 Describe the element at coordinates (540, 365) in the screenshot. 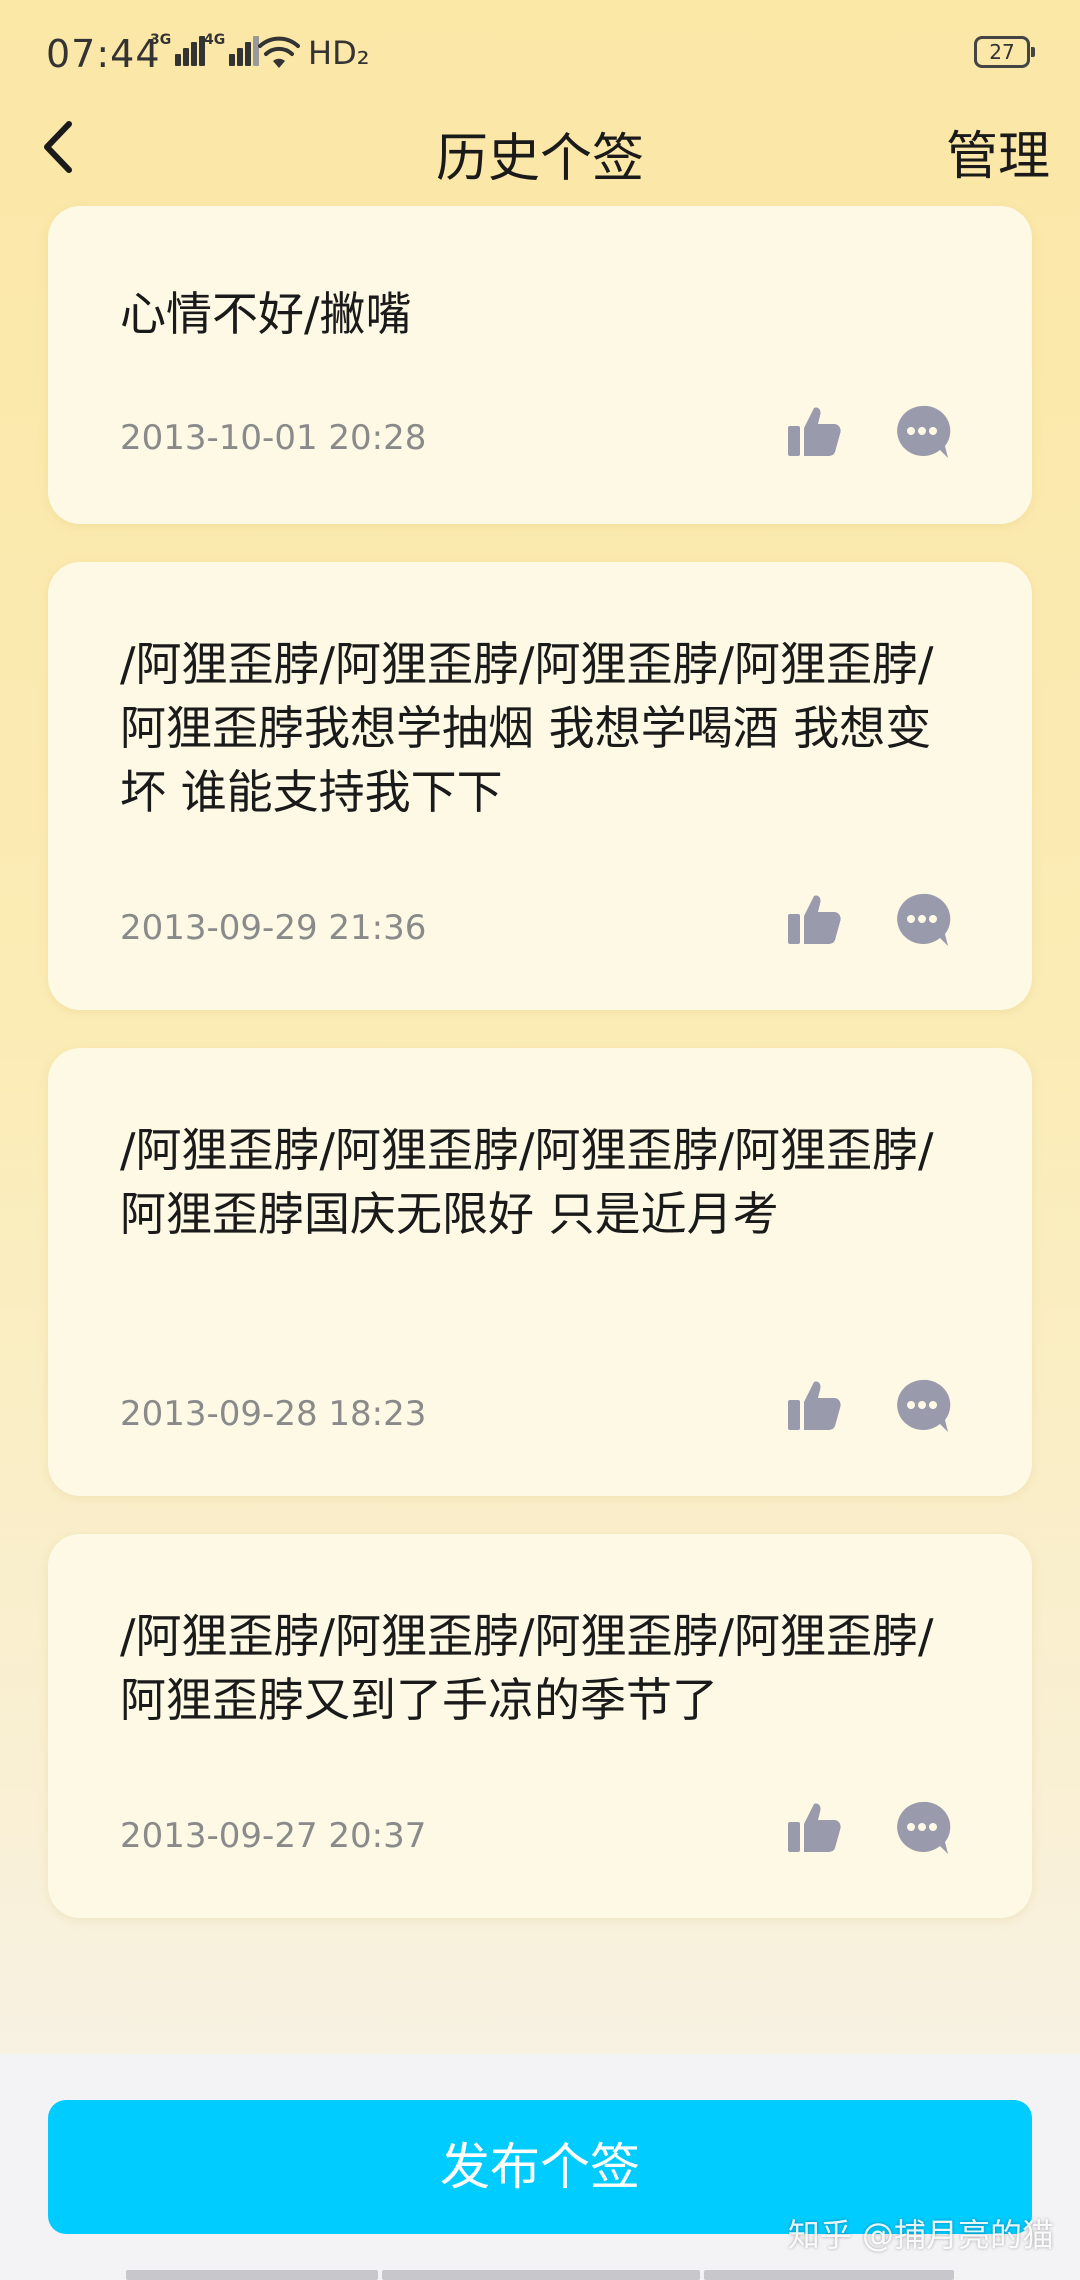

I see `signature-card: 心情不好/撇嘴 2013-10-01 20:28` at that location.